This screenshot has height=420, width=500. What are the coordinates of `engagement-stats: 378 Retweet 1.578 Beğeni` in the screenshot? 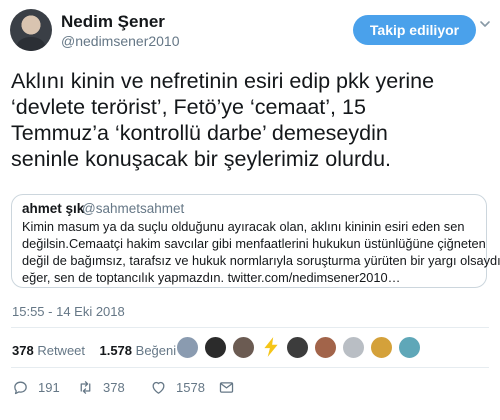 It's located at (94, 350).